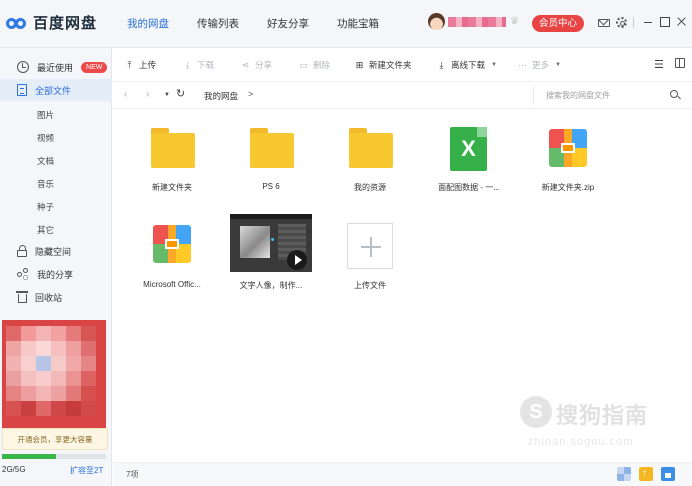  What do you see at coordinates (568, 187) in the screenshot?
I see `file-name: 新建文件夹.zip` at bounding box center [568, 187].